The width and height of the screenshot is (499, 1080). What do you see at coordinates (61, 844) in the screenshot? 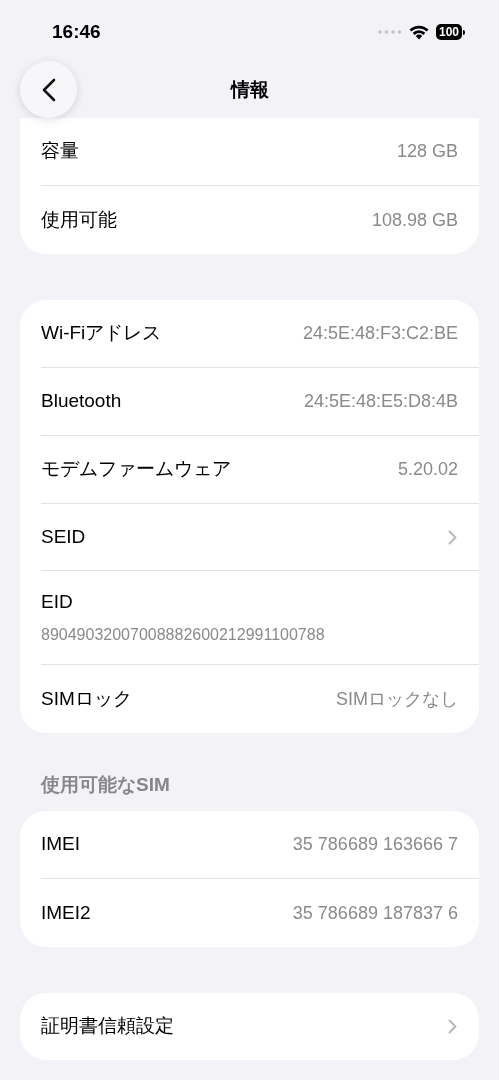
I see `row-label: IMEI` at bounding box center [61, 844].